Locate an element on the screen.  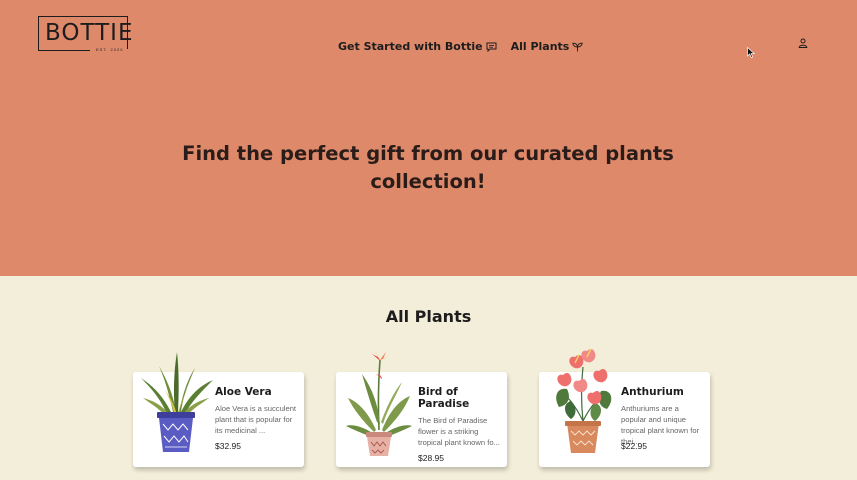
product-price: $28.95 is located at coordinates (431, 458).